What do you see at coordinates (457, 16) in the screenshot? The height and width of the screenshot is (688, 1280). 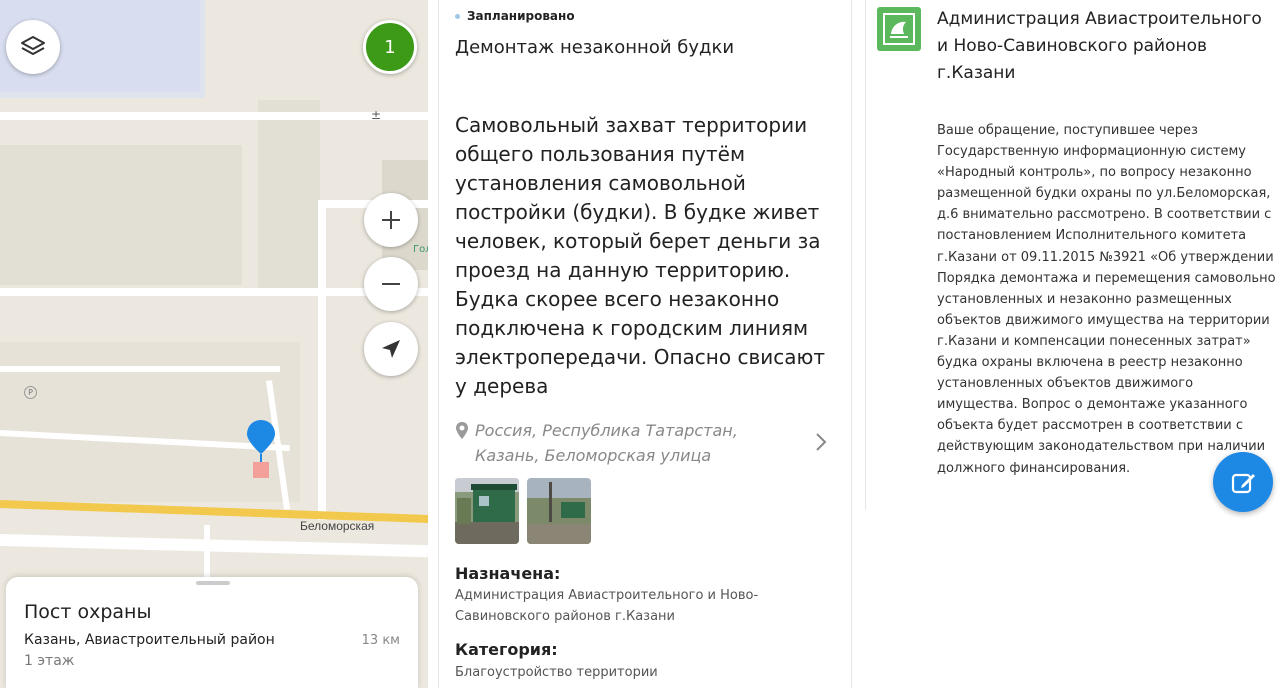 I see `status-dot` at bounding box center [457, 16].